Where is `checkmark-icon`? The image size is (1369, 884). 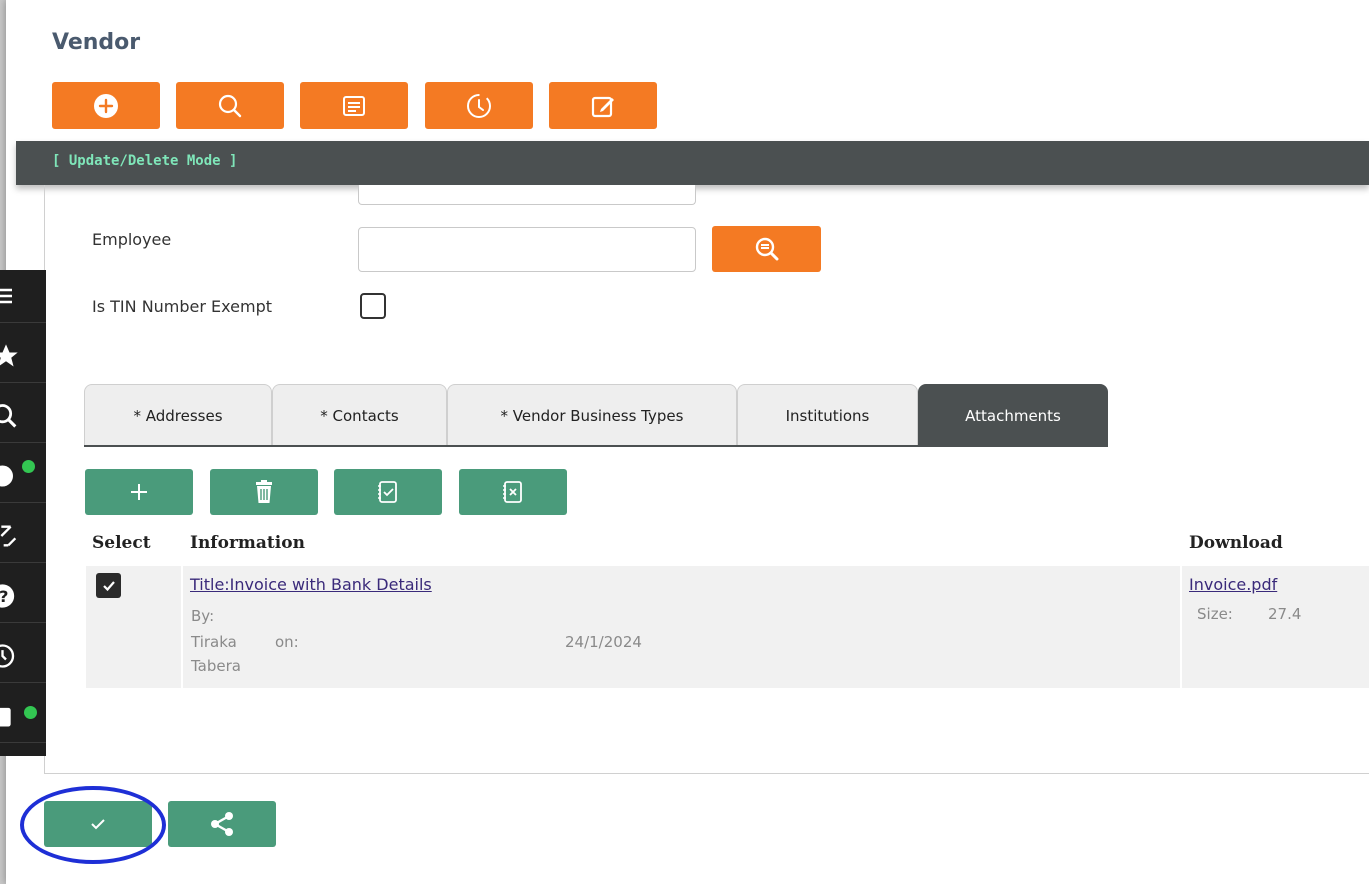 checkmark-icon is located at coordinates (108, 585).